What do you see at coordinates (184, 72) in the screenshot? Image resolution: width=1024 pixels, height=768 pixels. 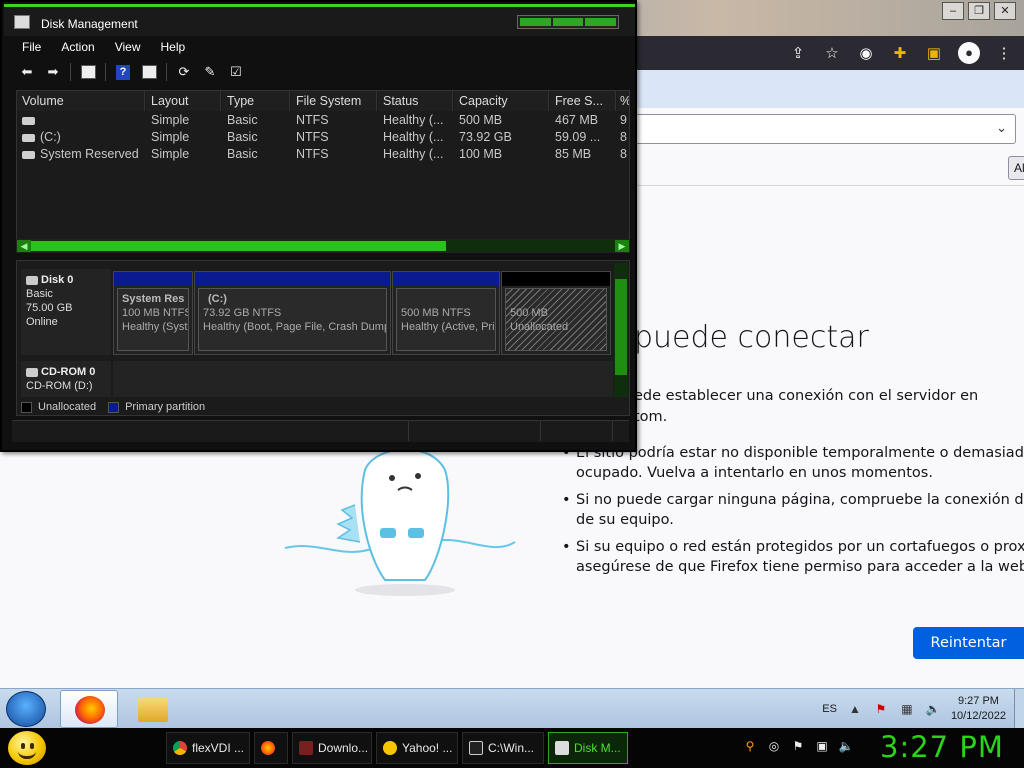 I see `refresh-icon: ⟳` at bounding box center [184, 72].